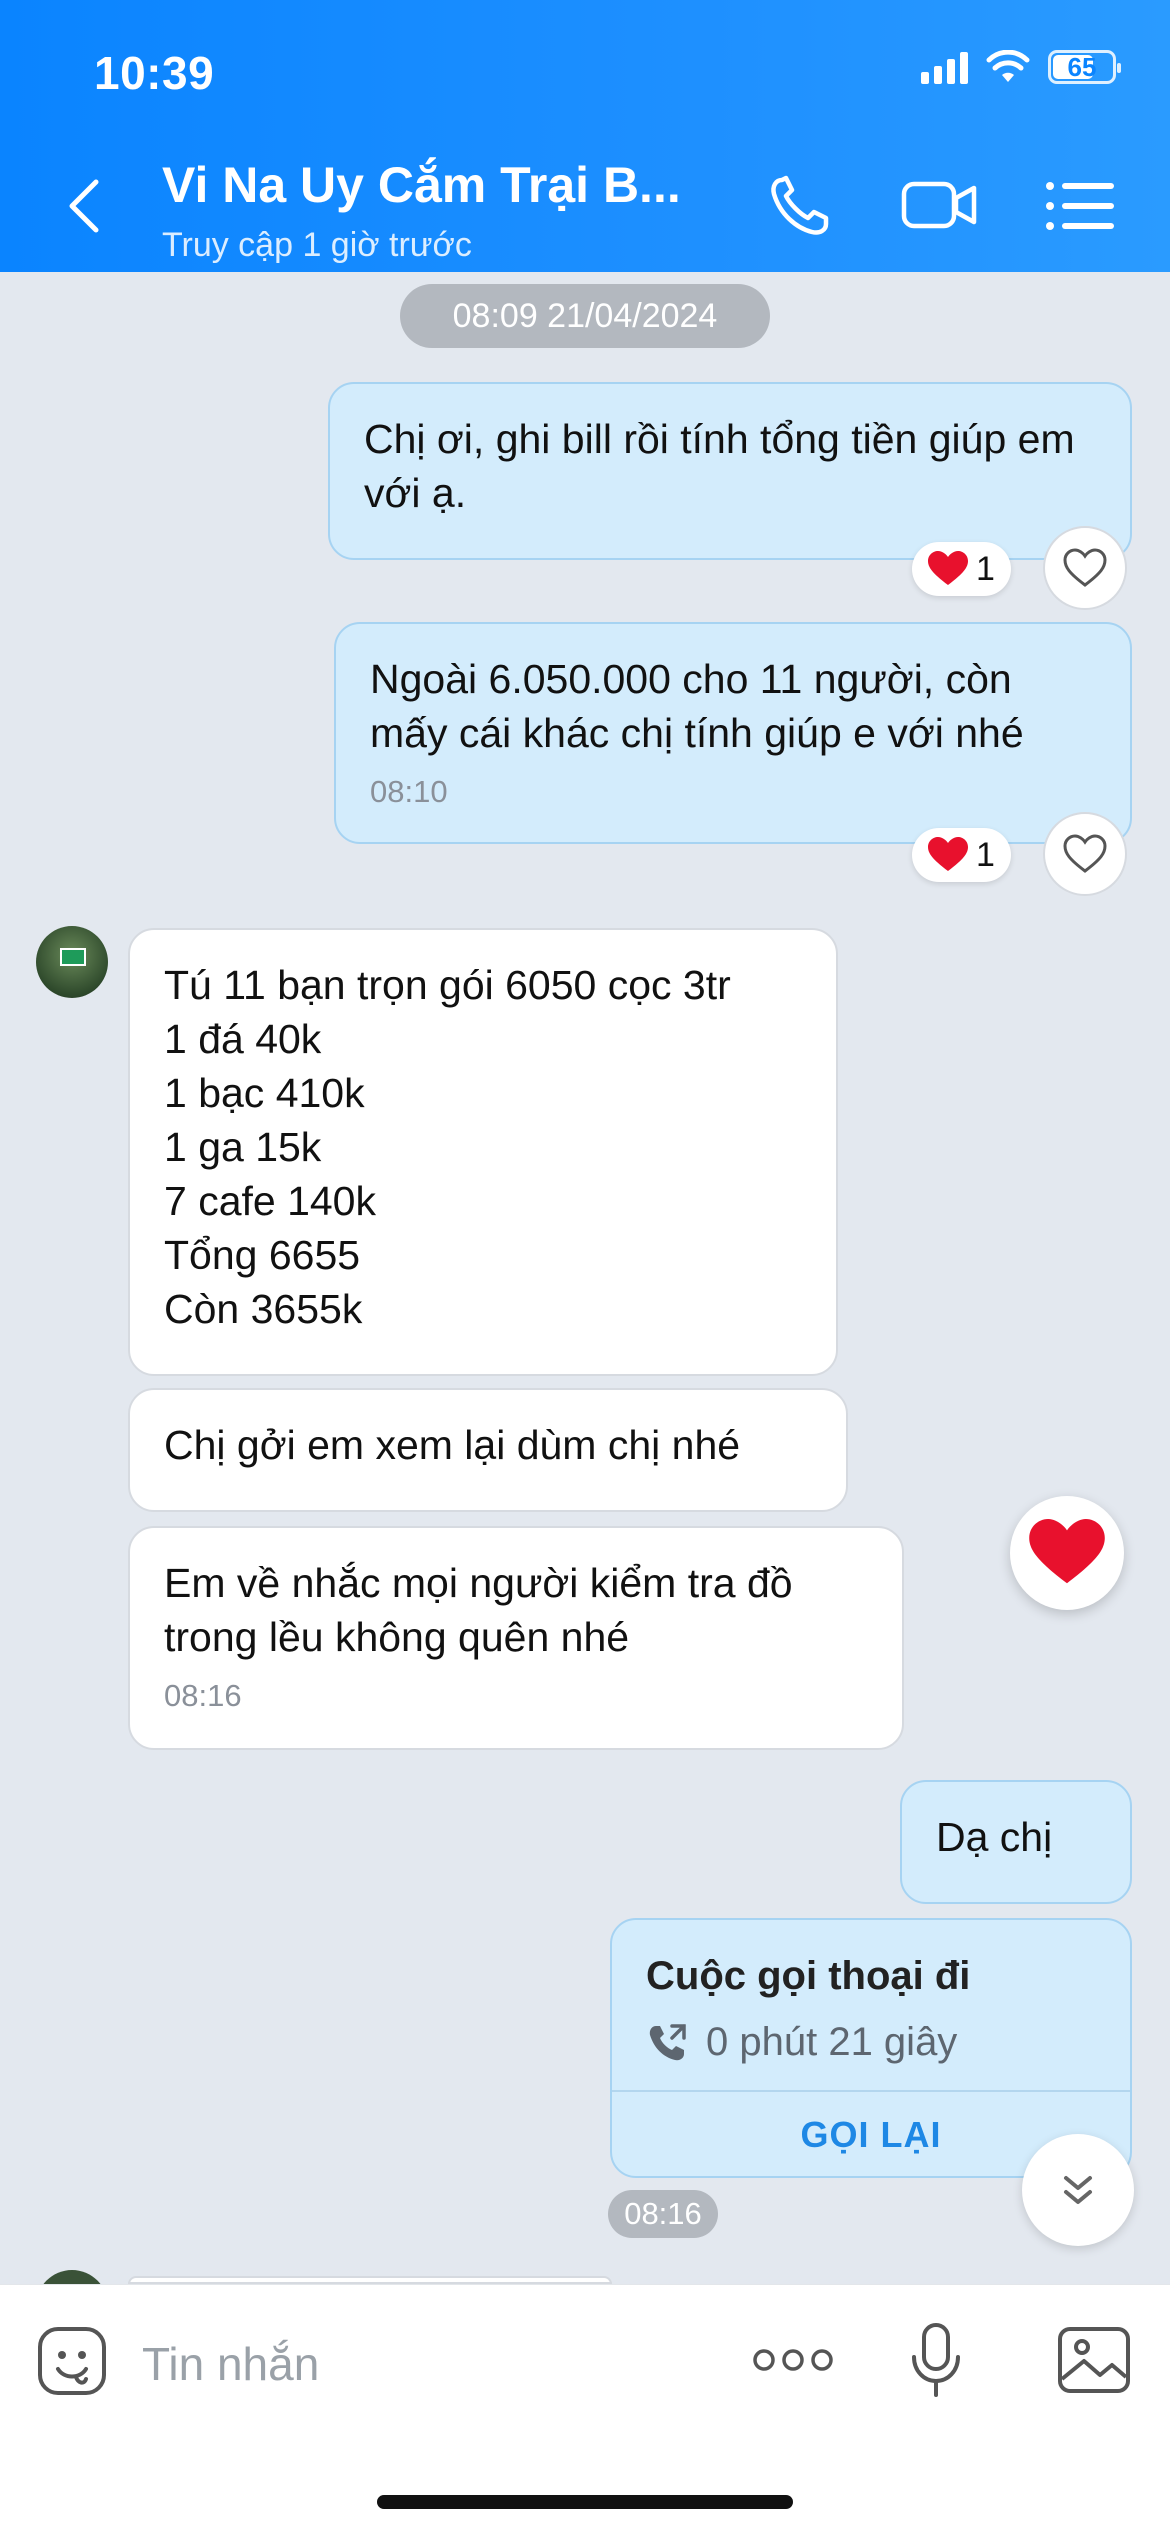 The height and width of the screenshot is (2532, 1170). Describe the element at coordinates (808, 1976) in the screenshot. I see `call-title: Cuộc gọi thoại đi` at that location.